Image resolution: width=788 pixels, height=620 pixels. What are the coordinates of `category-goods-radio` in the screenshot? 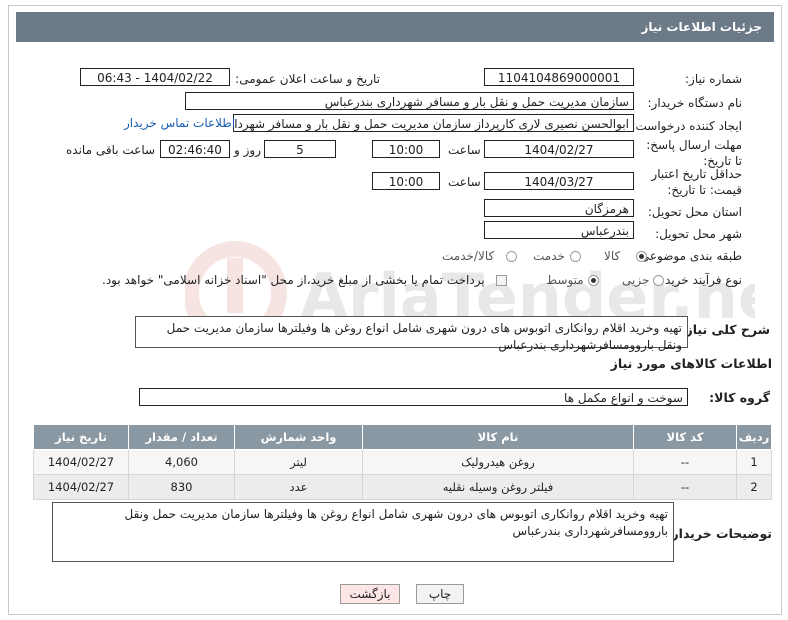 It's located at (641, 256).